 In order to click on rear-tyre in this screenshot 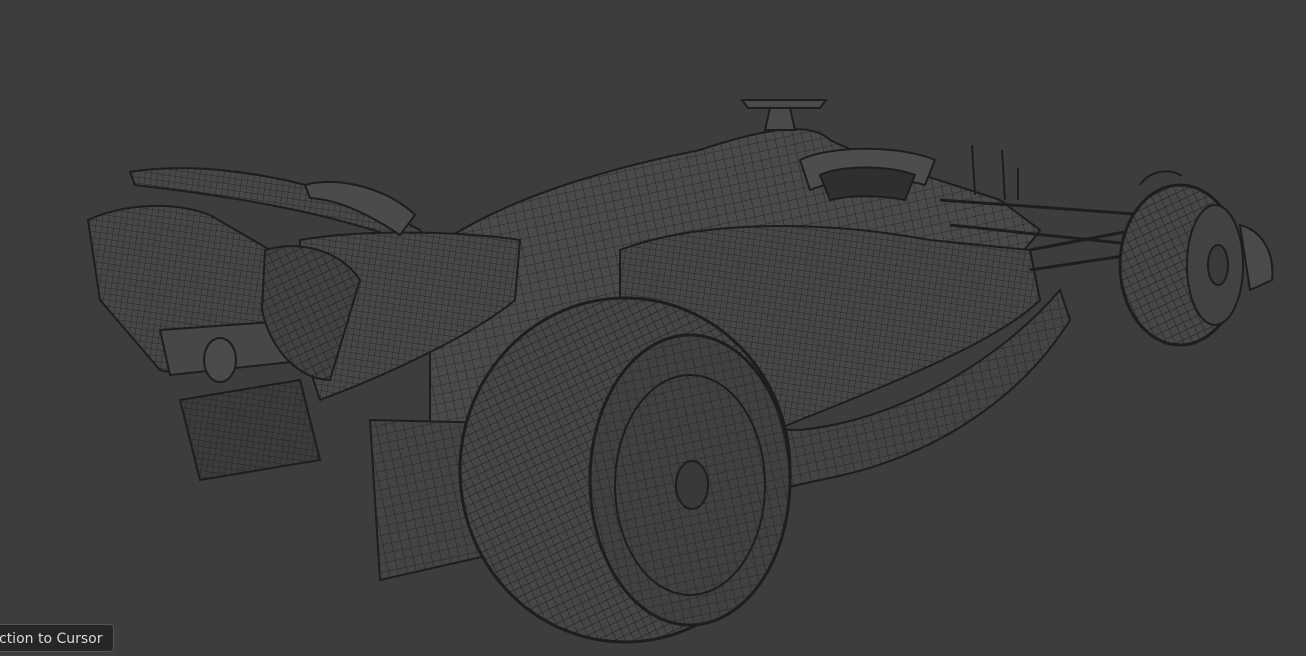, I will do `click(625, 470)`.